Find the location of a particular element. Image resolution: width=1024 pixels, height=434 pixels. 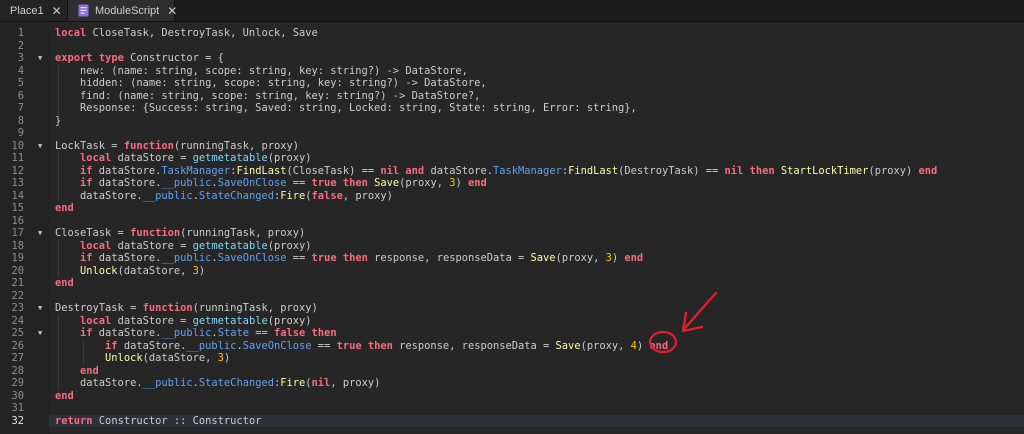

code-line-text: export type Constructor = { is located at coordinates (139, 58).